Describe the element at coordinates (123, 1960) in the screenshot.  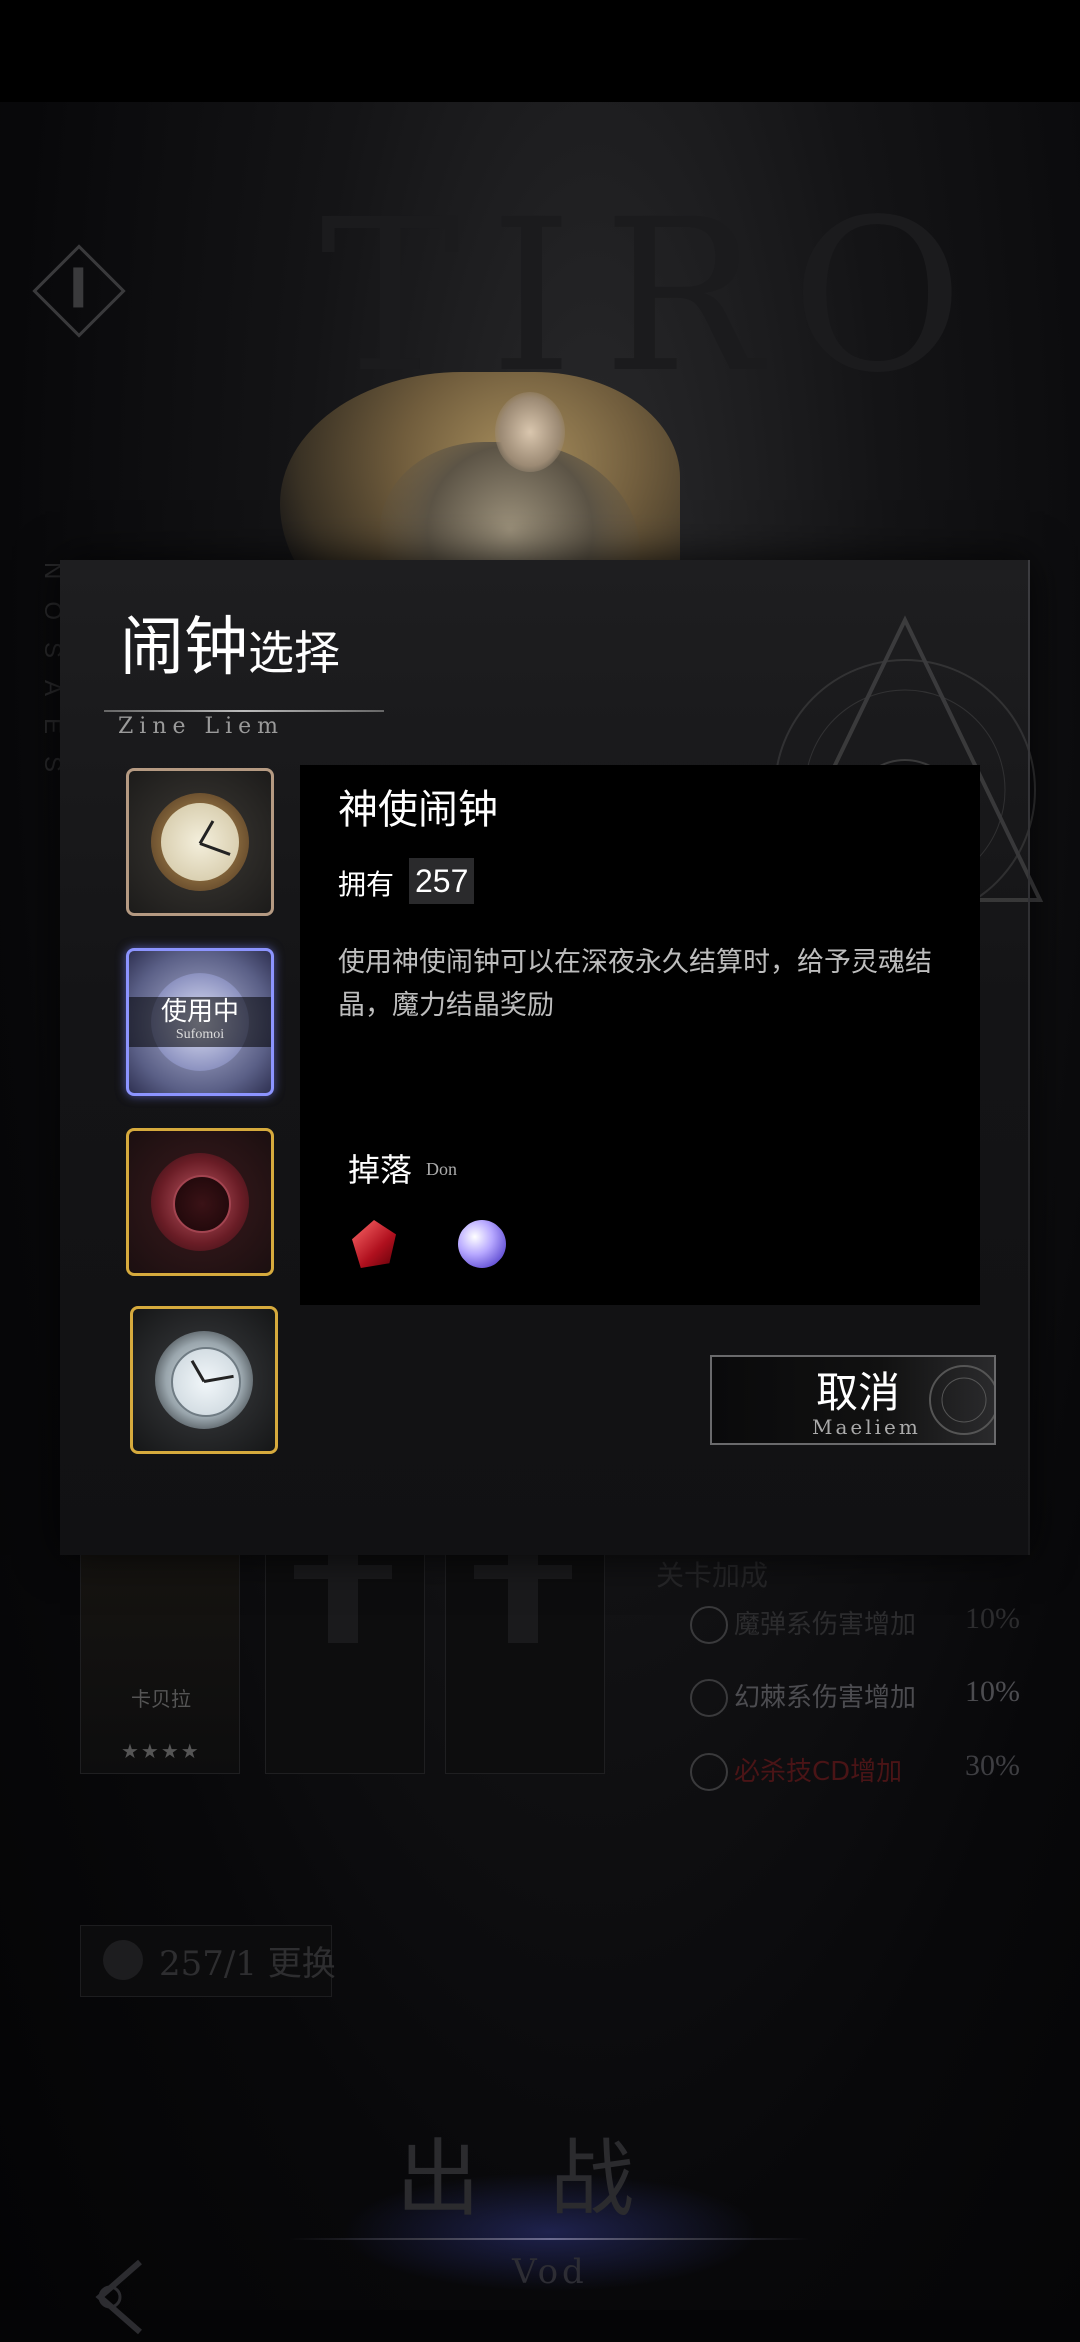
I see `gear-icon` at that location.